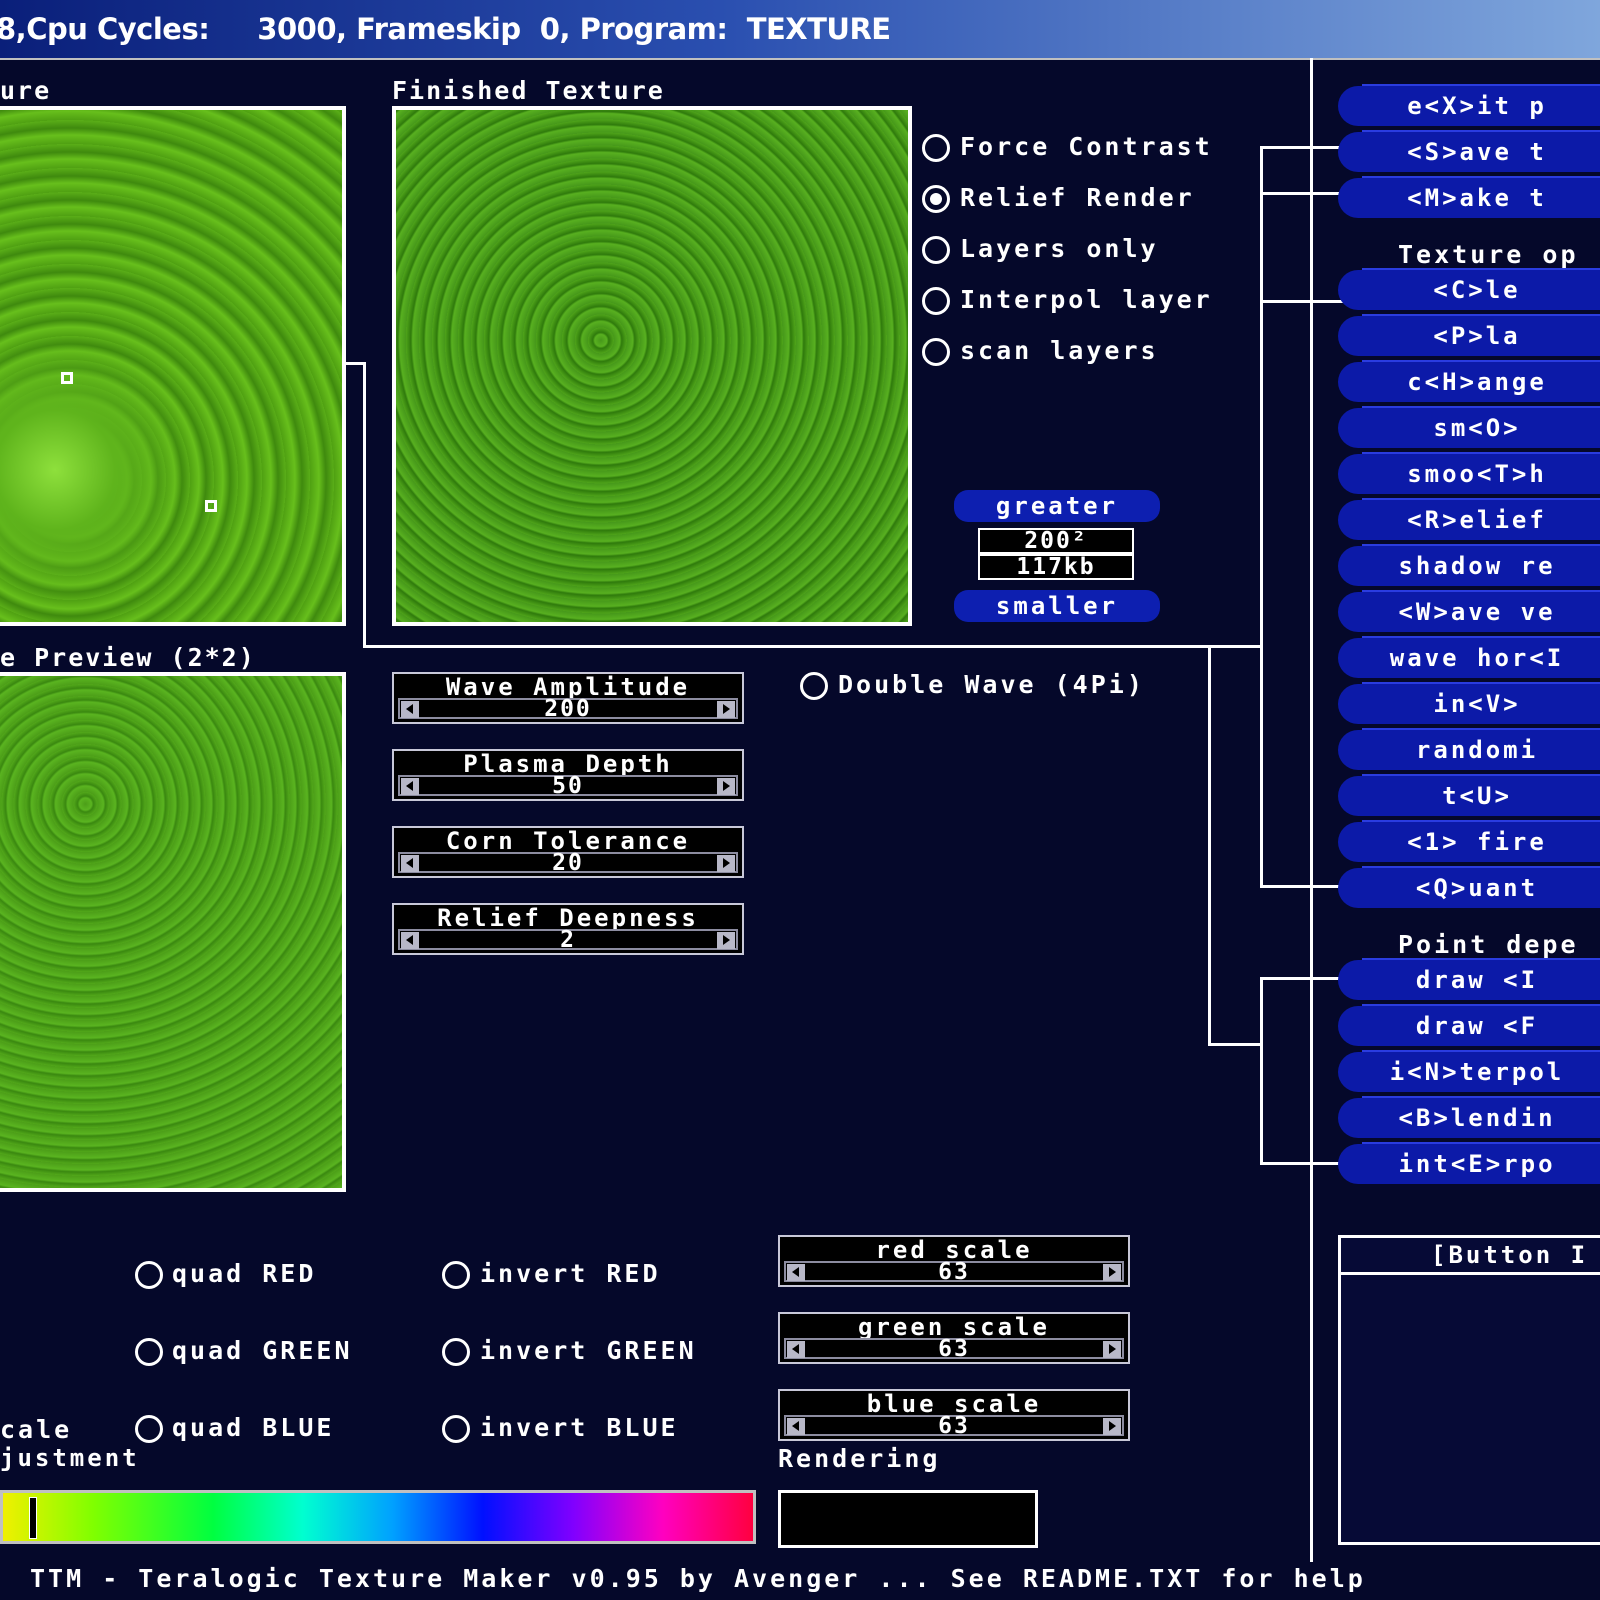  I want to click on cmd-plasma-button: <P>la, so click(1469, 335).